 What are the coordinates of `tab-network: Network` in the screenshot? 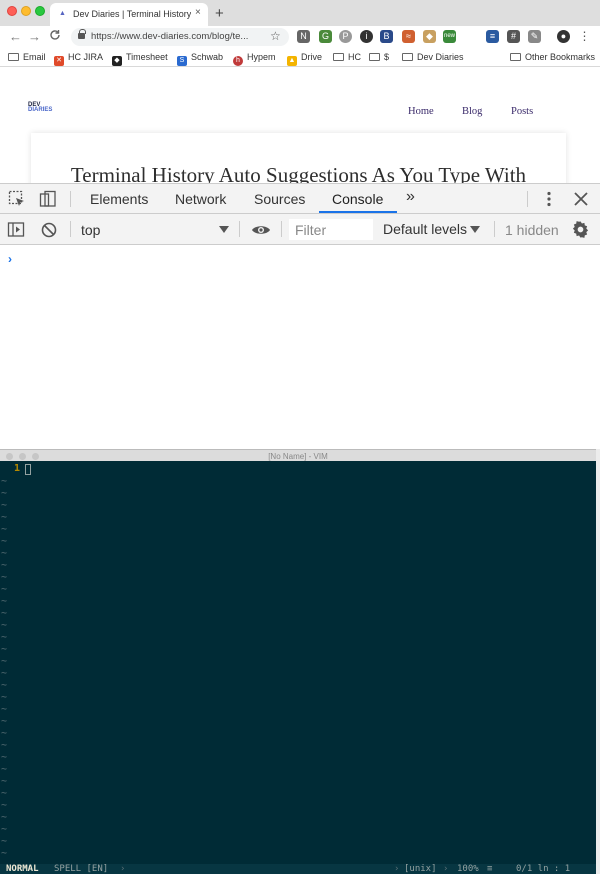 It's located at (200, 199).